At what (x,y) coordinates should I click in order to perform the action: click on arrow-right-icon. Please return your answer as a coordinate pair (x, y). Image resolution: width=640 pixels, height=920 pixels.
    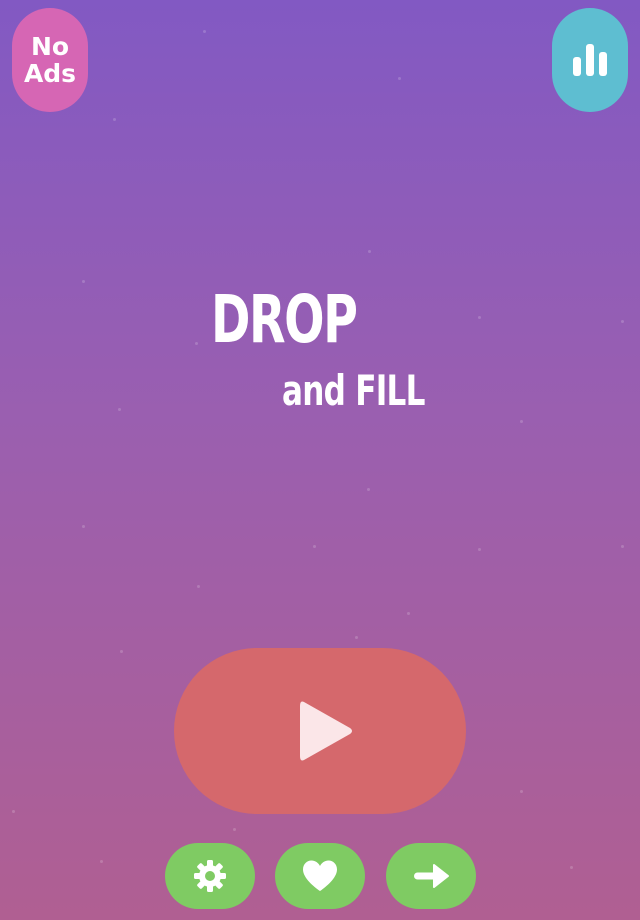
    Looking at the image, I should click on (431, 876).